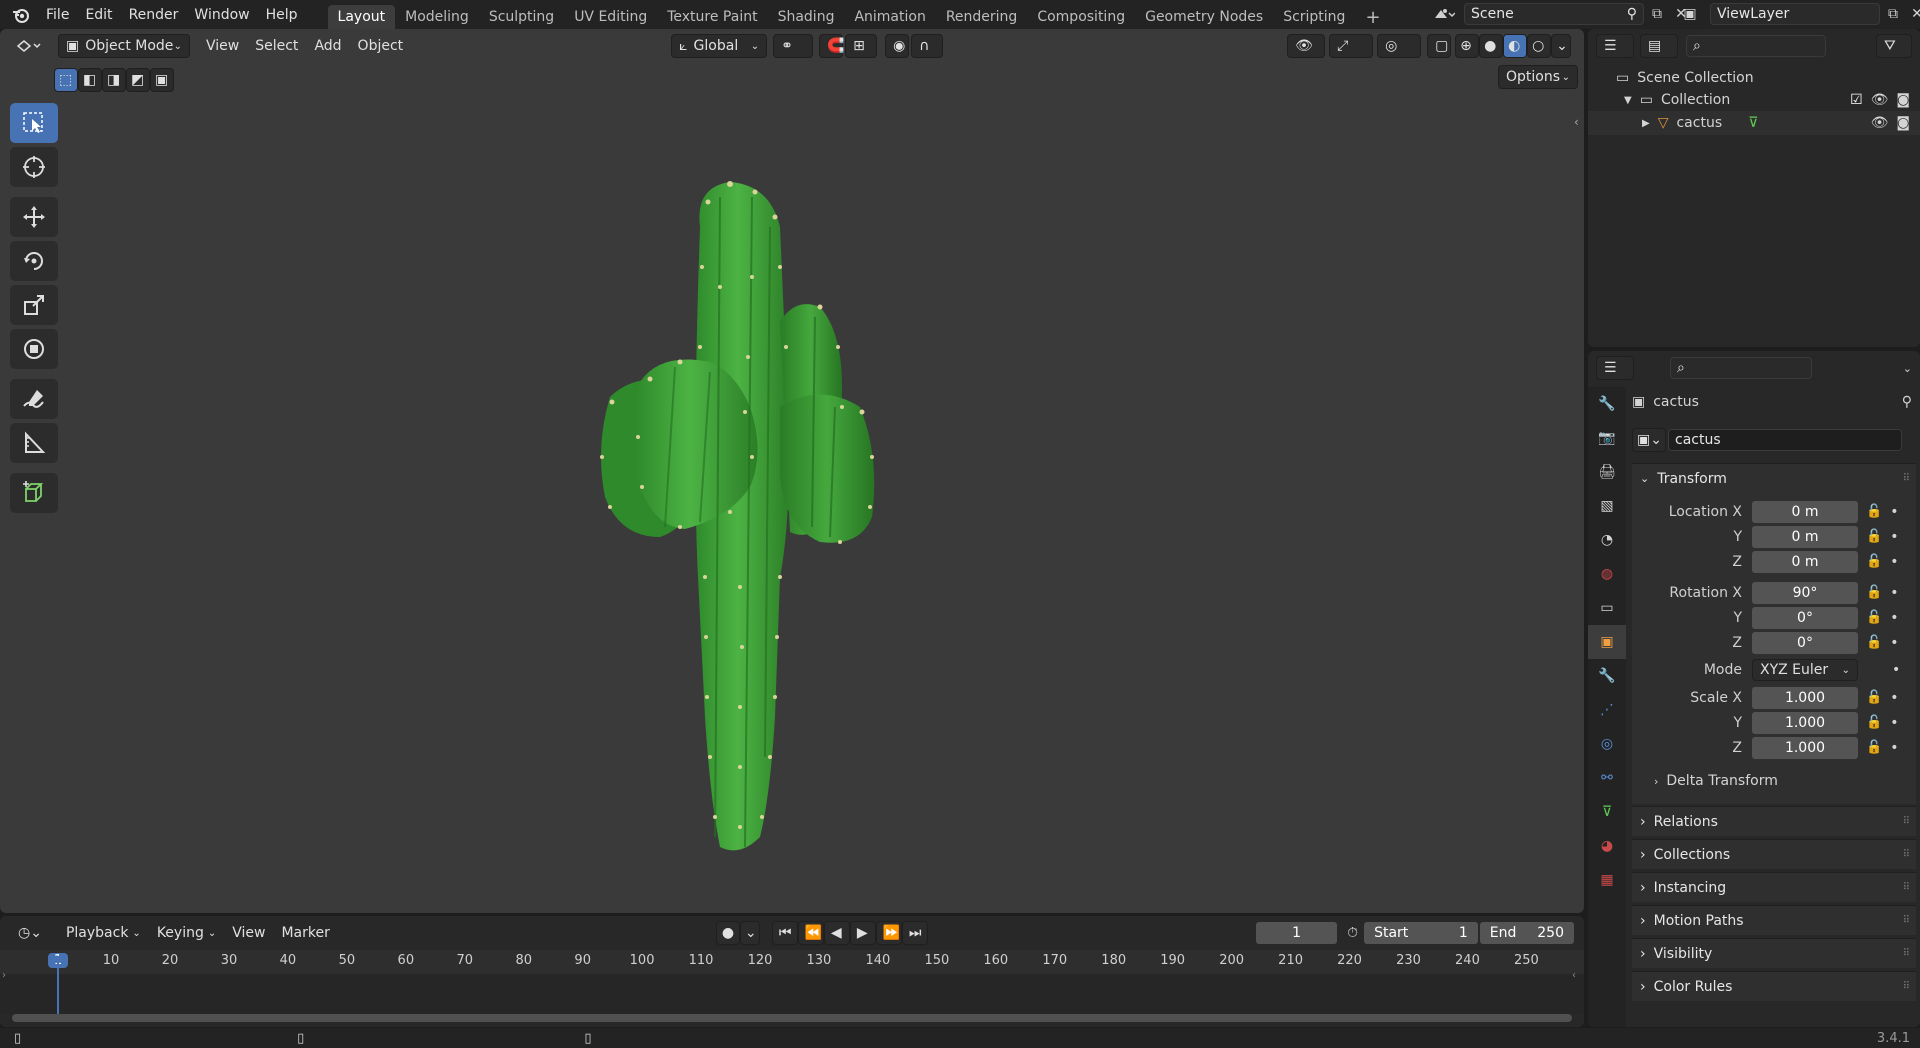 This screenshot has height=1048, width=1920. Describe the element at coordinates (1399, 46) in the screenshot. I see `overlay-toggle: ◎` at that location.